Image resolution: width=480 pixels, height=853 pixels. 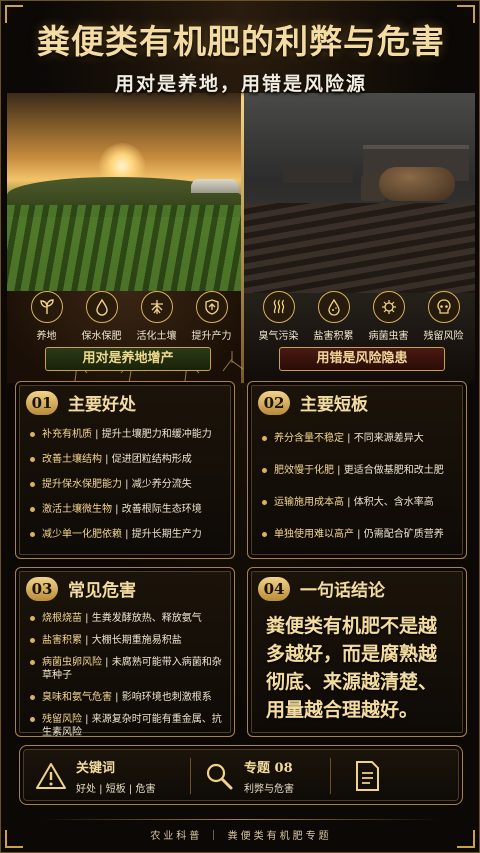 What do you see at coordinates (268, 768) in the screenshot?
I see `topic-title: 专题 08` at bounding box center [268, 768].